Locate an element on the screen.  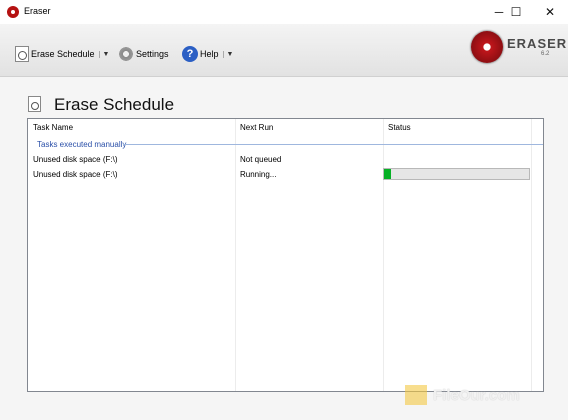
erase-schedule-dropdown-icon: ▼ is located at coordinates (103, 54).